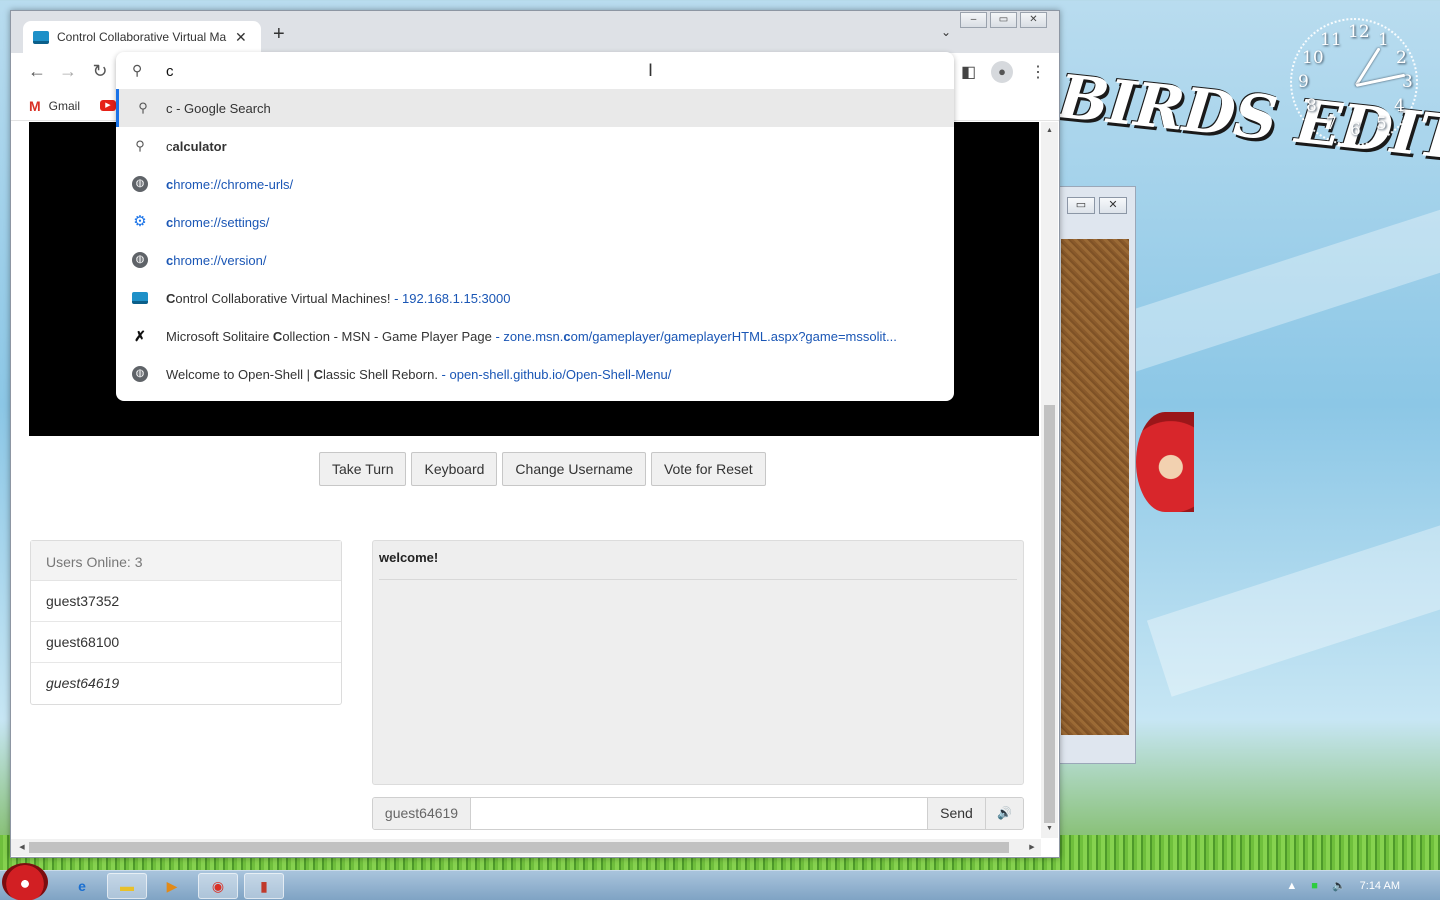  I want to click on user-list-item: guest37352, so click(186, 601).